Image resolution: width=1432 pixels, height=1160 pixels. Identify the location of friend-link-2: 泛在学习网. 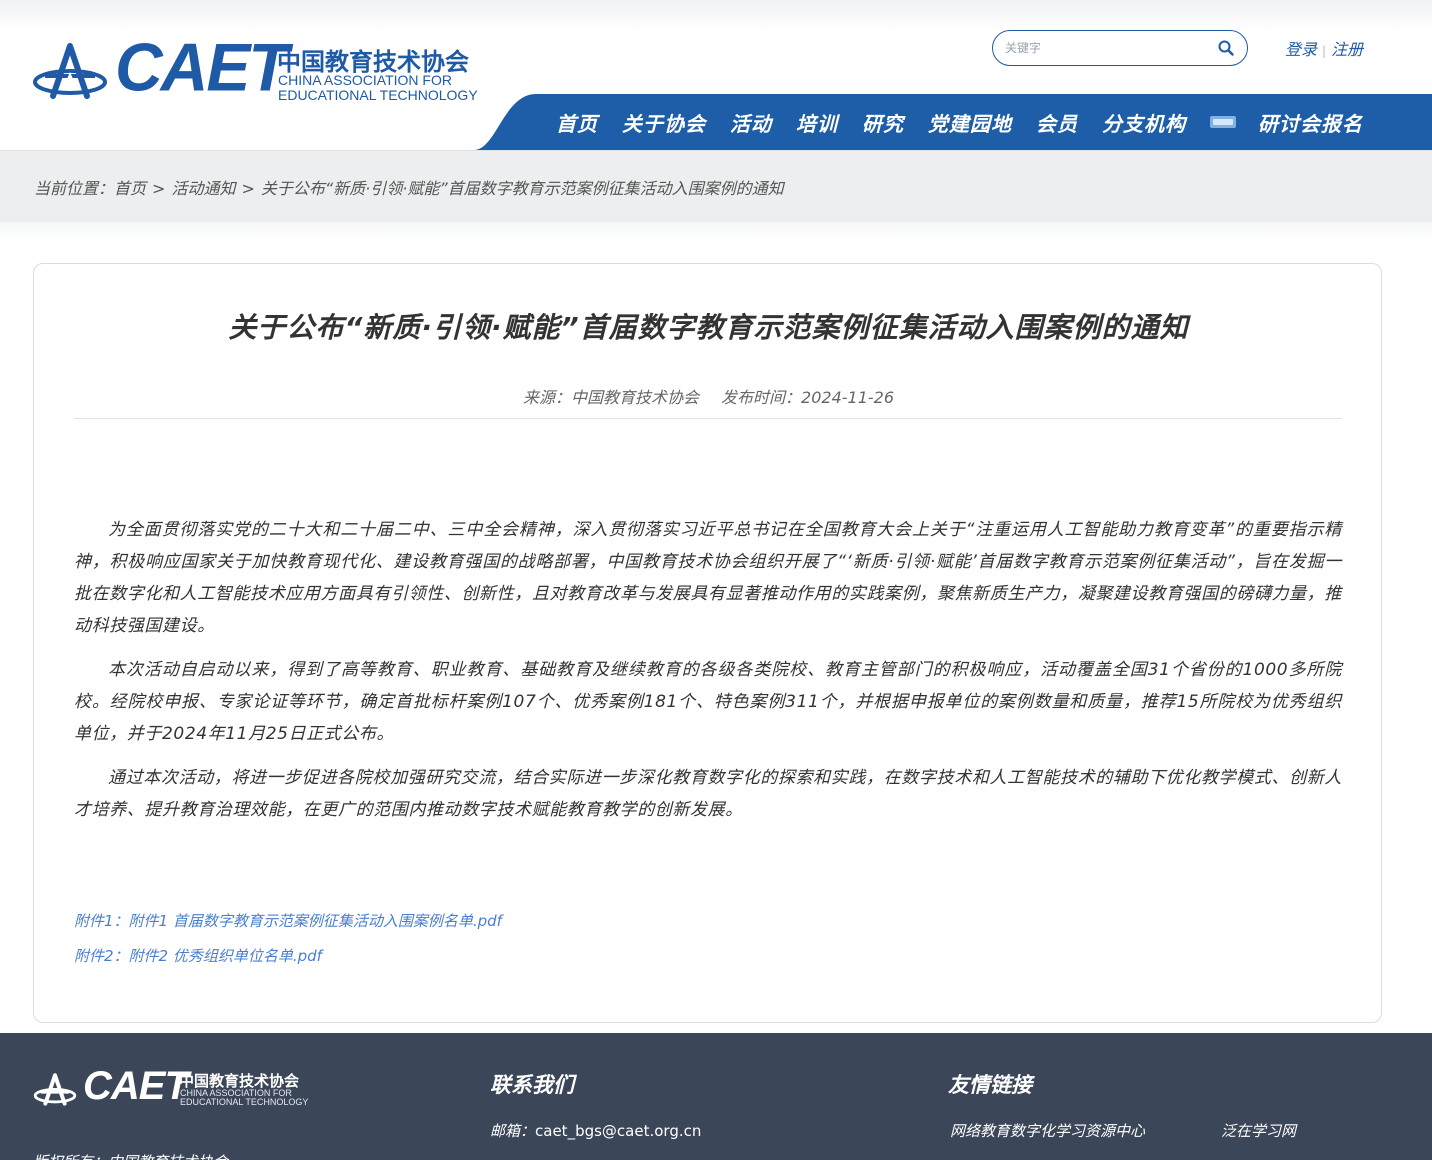
(1258, 1130).